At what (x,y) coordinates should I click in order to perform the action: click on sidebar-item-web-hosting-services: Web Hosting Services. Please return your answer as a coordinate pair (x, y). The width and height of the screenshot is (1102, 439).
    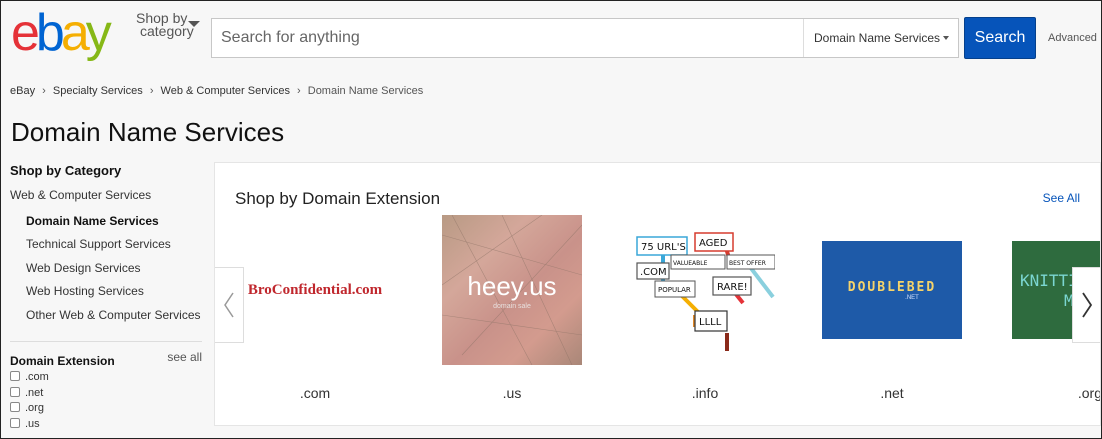
    Looking at the image, I should click on (106, 296).